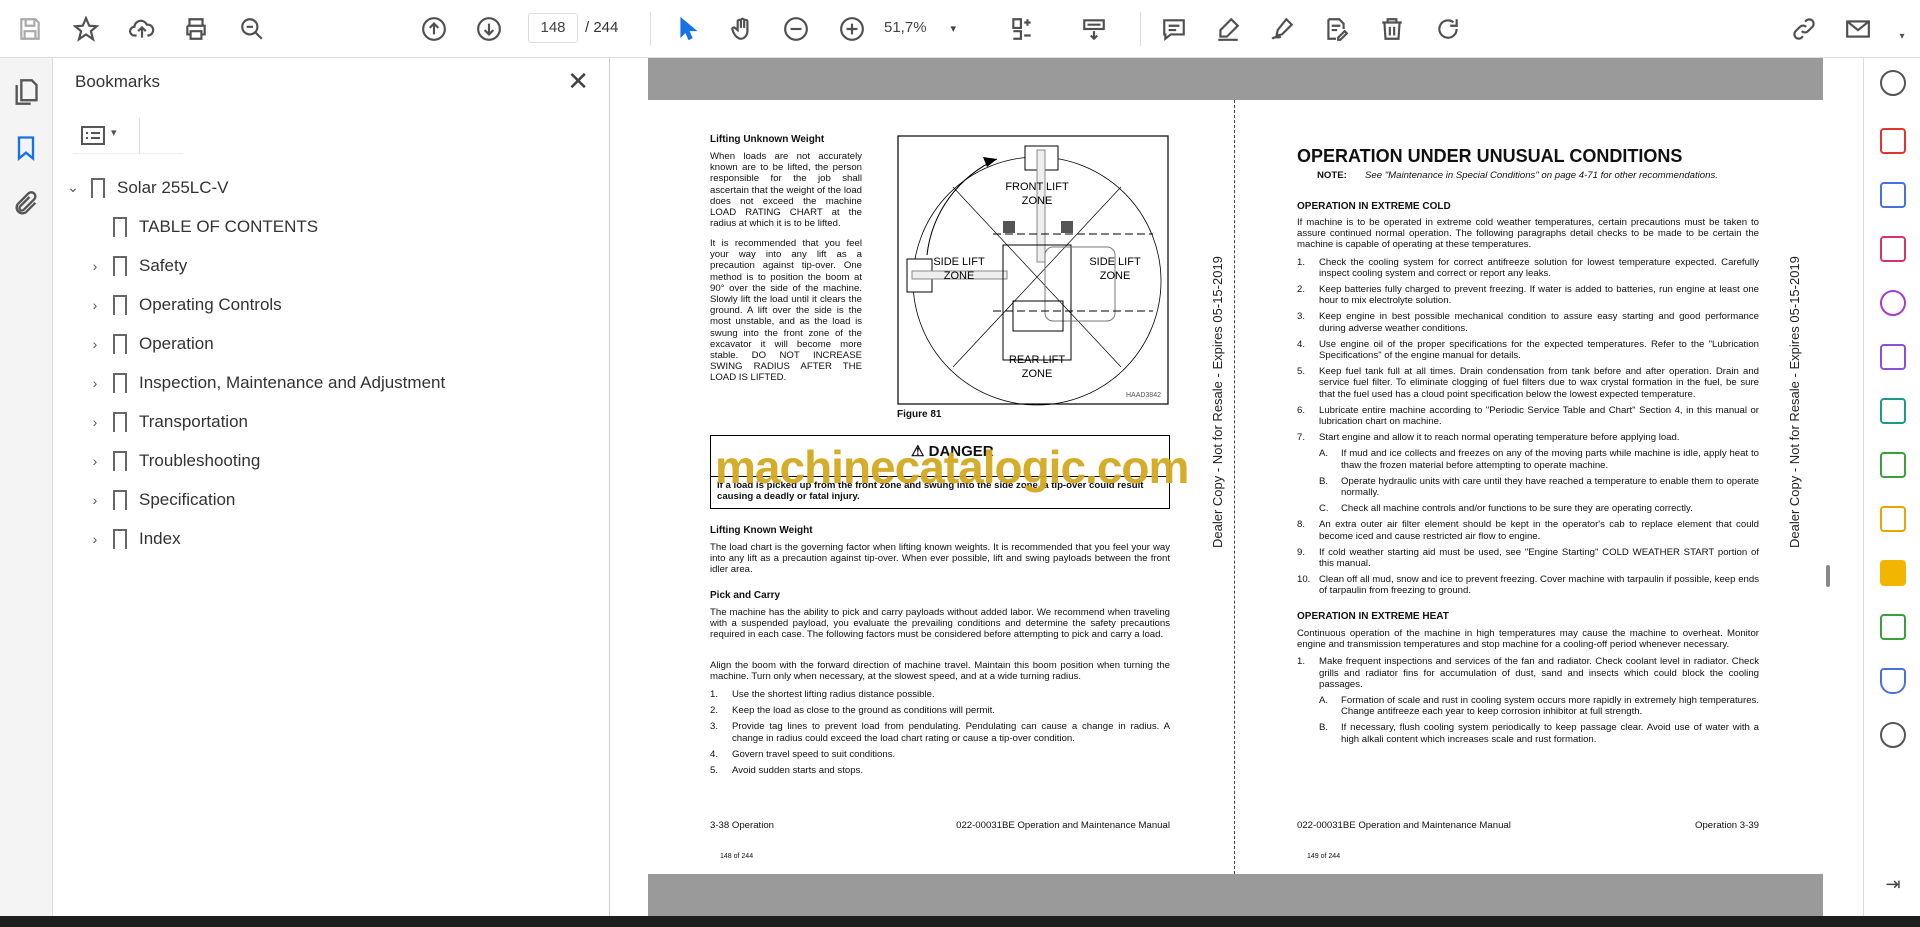  Describe the element at coordinates (742, 29) in the screenshot. I see `hand-tool-icon` at that location.